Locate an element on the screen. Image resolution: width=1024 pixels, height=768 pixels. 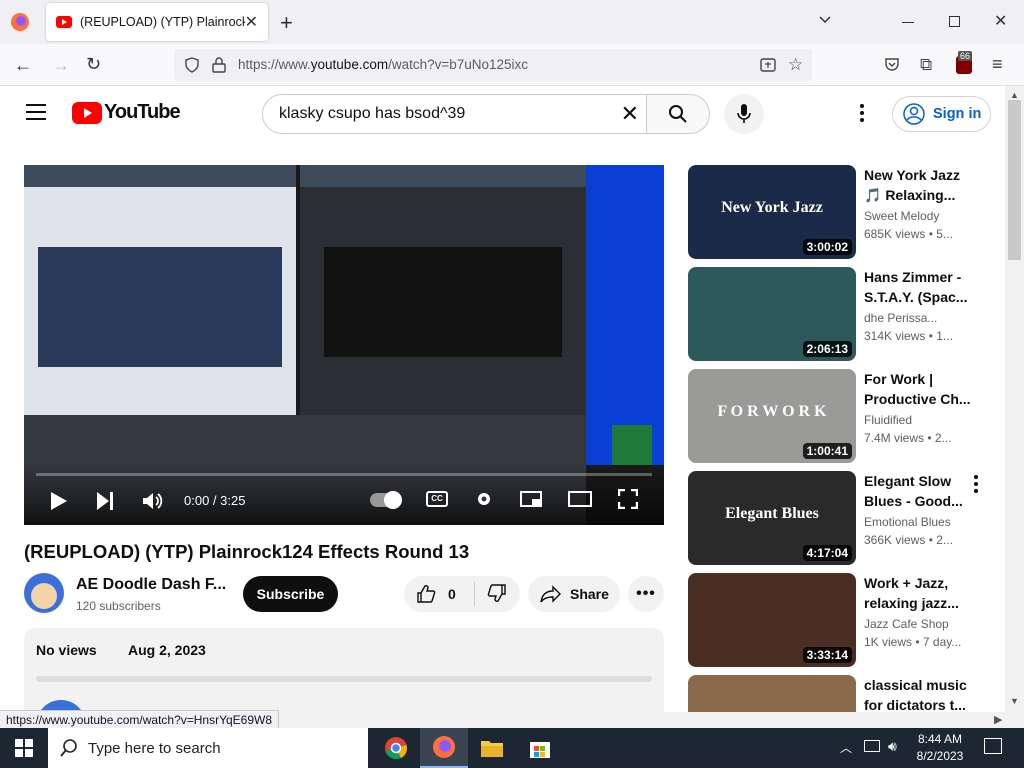
windows-logo-icon is located at coordinates (24, 748).